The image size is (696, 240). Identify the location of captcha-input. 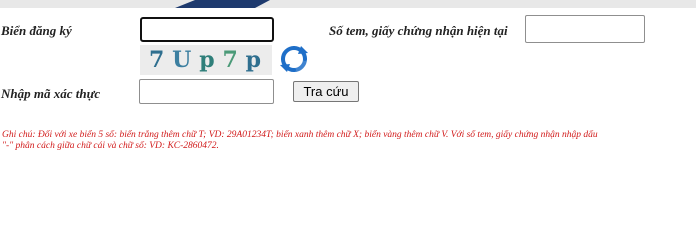
(206, 91).